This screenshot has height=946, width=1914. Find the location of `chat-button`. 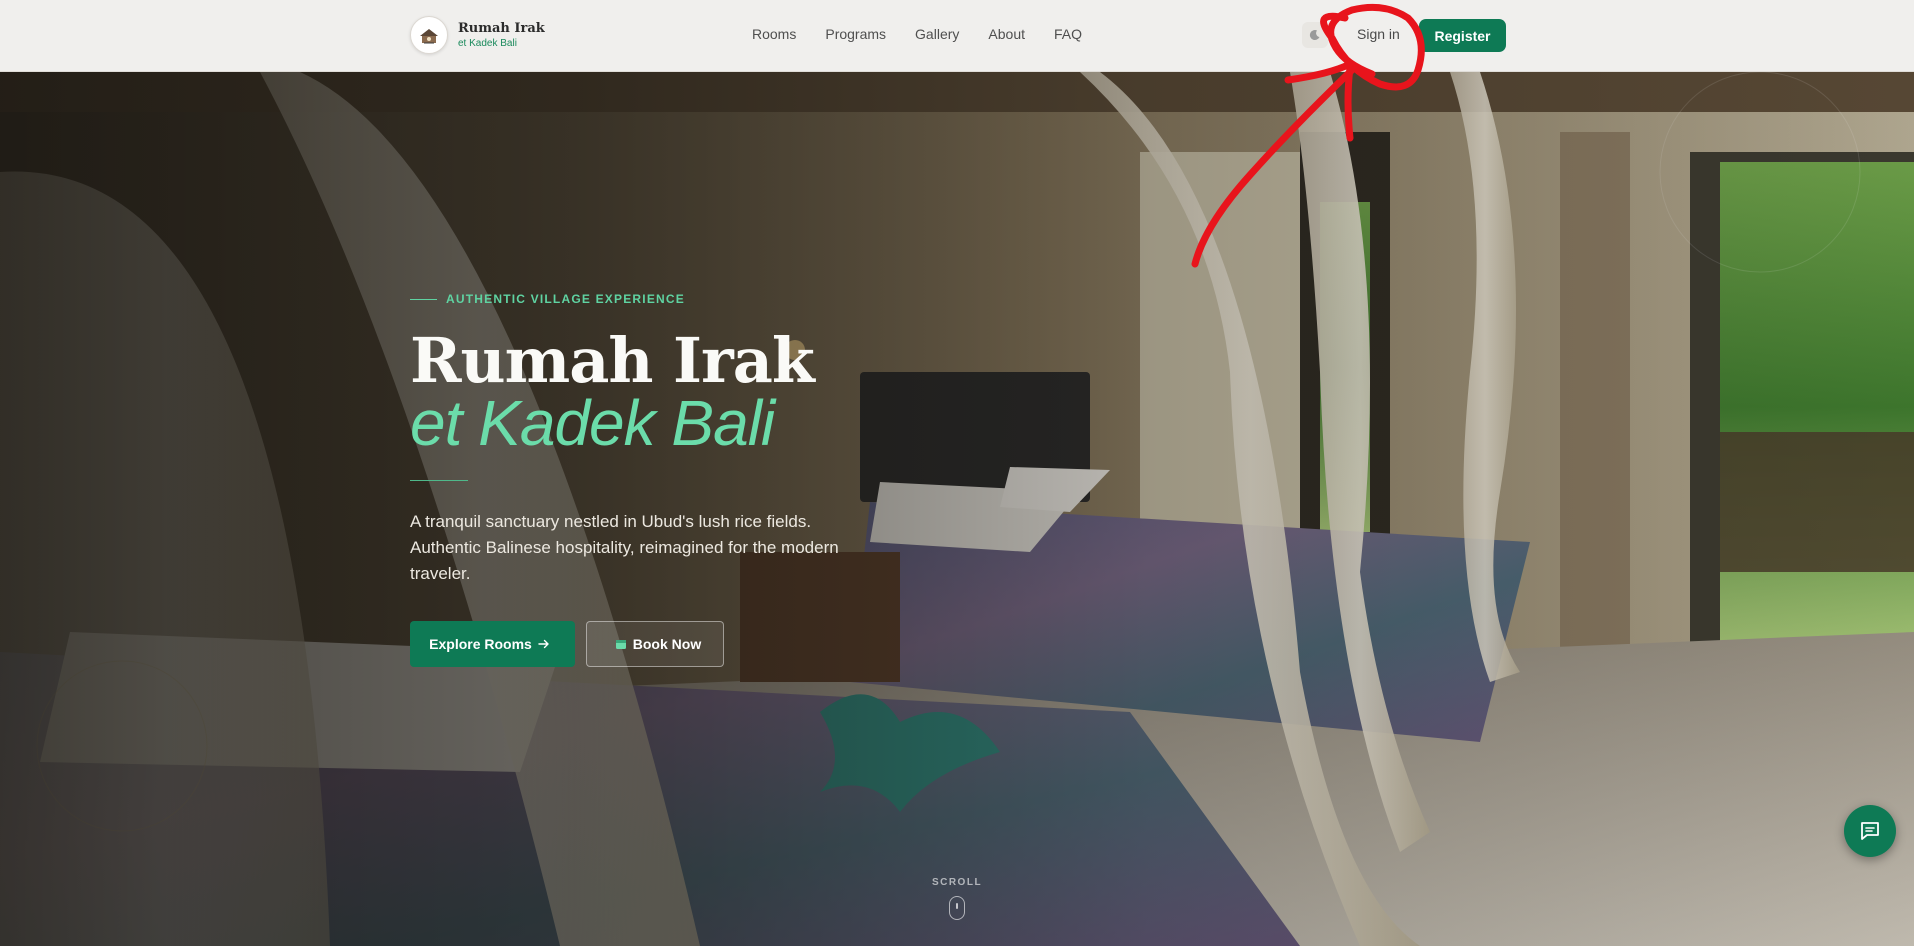

chat-button is located at coordinates (1870, 831).